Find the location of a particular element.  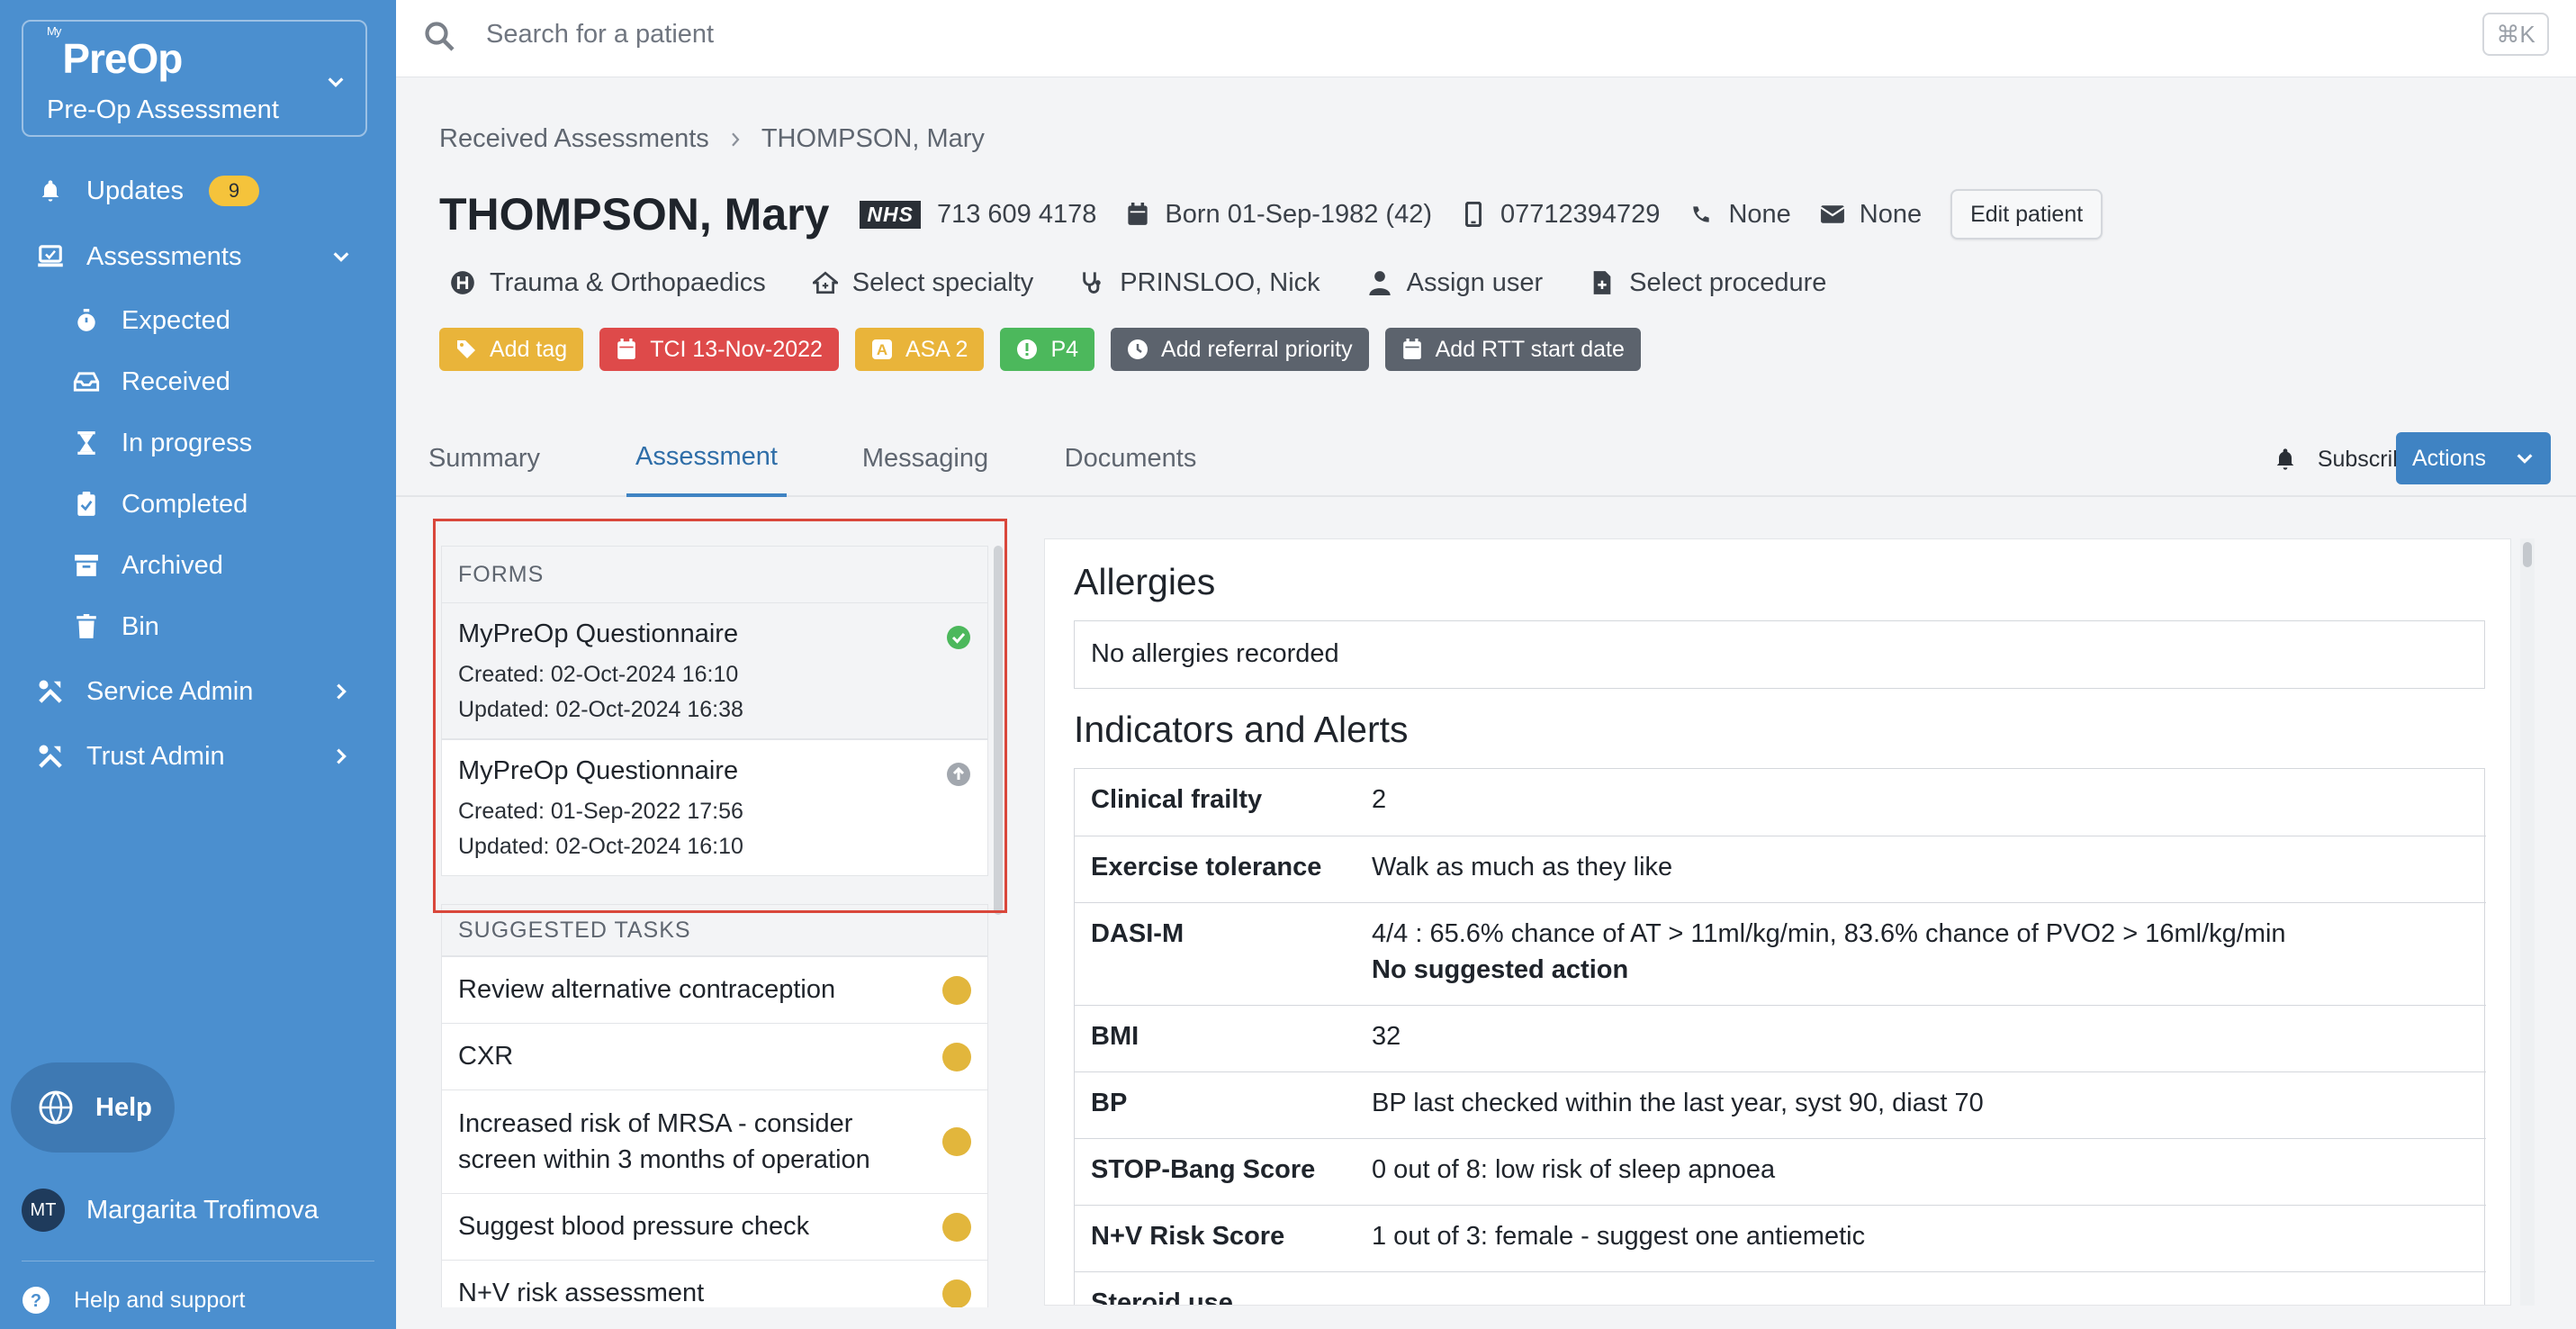

select-procedure: Select procedure is located at coordinates (1708, 283).